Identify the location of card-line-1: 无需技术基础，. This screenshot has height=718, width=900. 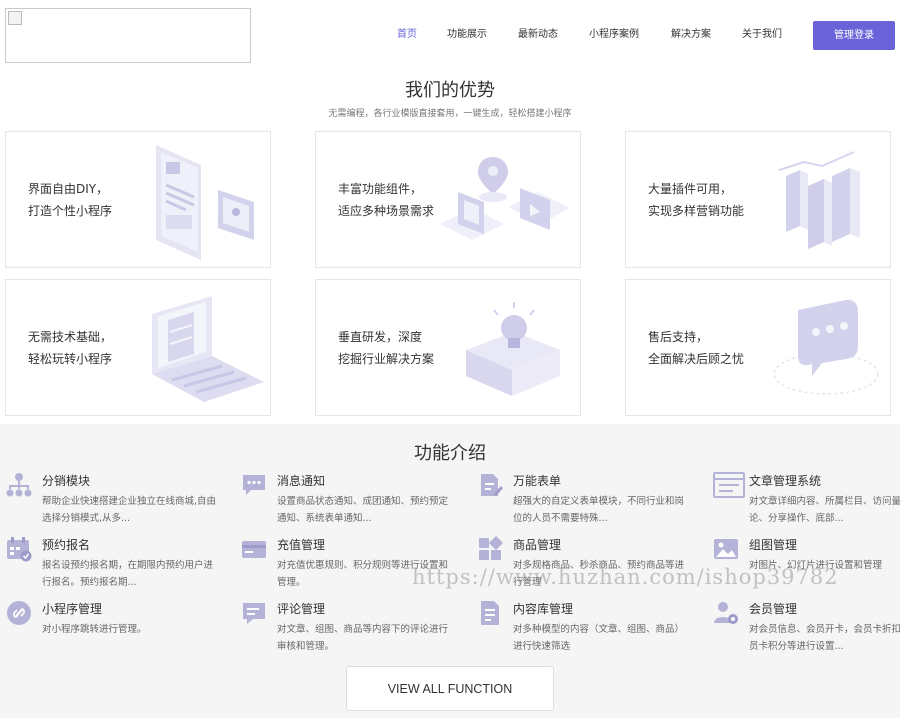
(70, 337).